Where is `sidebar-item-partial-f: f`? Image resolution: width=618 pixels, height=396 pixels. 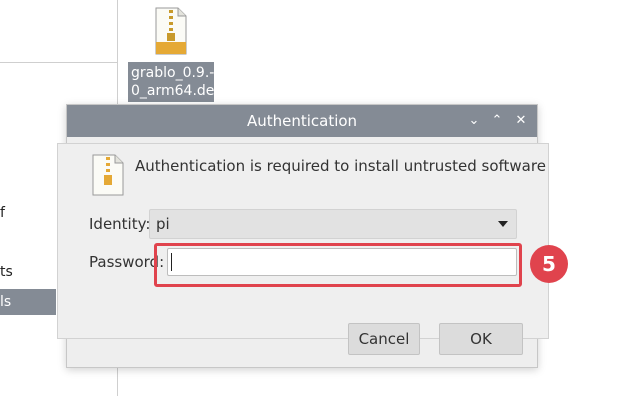
sidebar-item-partial-f: f is located at coordinates (2, 213).